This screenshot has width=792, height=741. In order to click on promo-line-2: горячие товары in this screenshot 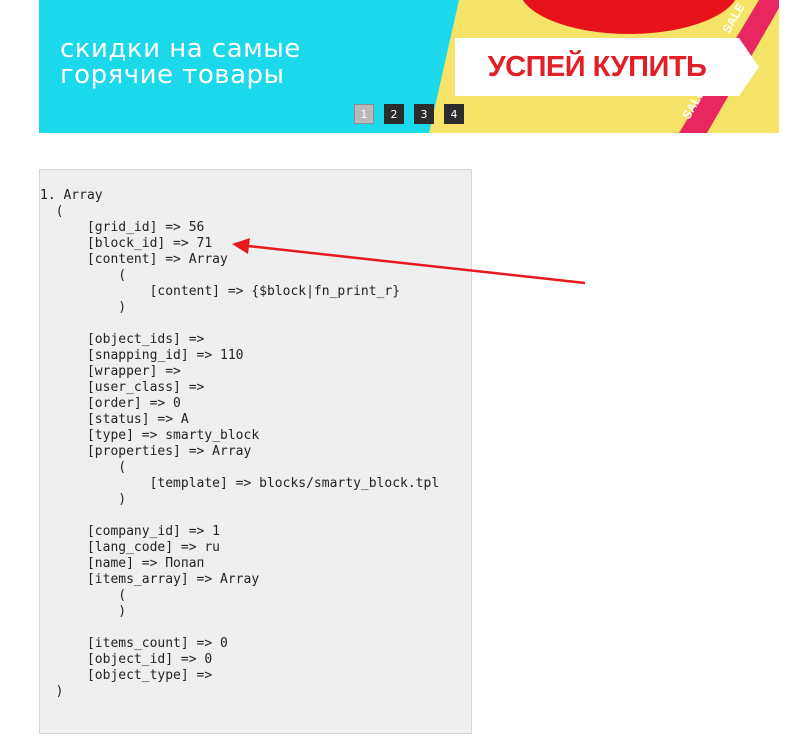, I will do `click(172, 75)`.